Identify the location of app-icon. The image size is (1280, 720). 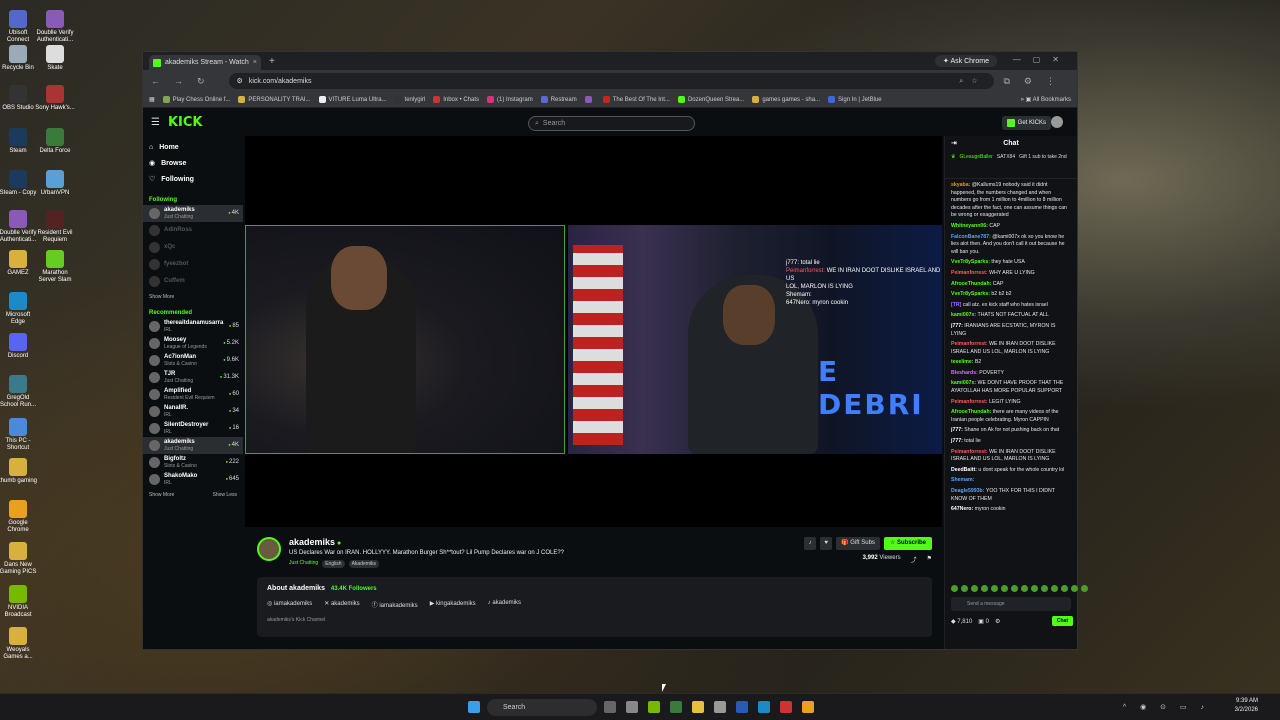
(786, 707).